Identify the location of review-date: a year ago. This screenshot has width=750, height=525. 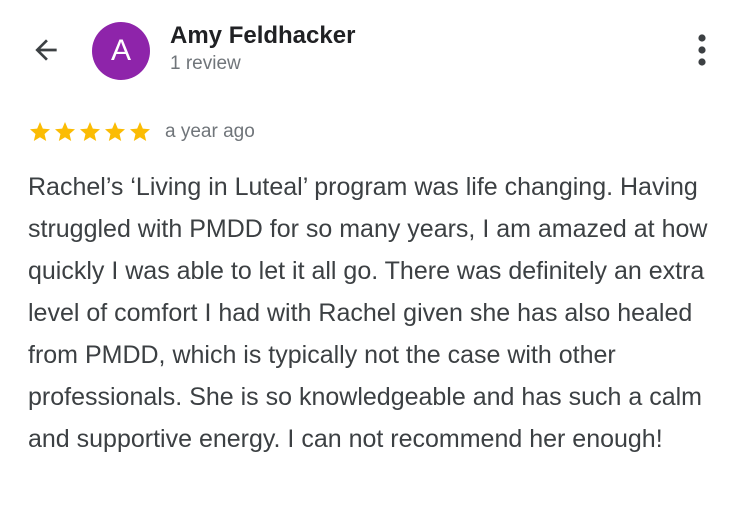
(210, 131).